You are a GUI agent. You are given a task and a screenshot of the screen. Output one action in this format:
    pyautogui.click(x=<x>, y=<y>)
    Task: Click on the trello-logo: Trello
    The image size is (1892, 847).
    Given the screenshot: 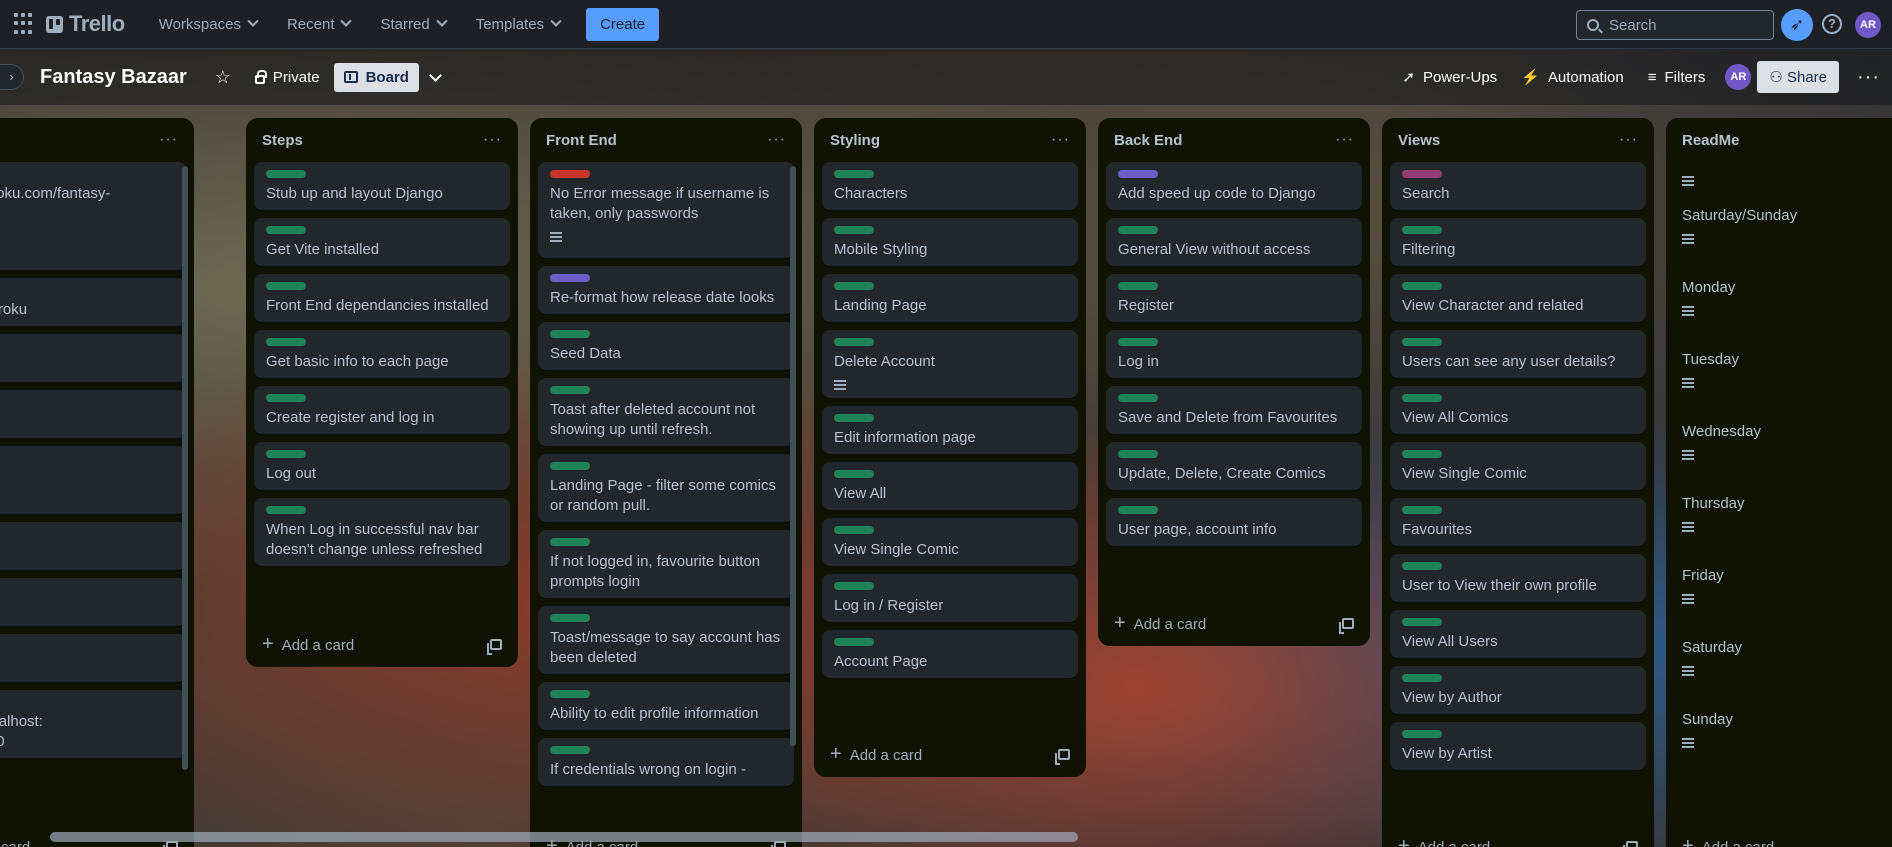 What is the action you would take?
    pyautogui.click(x=85, y=24)
    